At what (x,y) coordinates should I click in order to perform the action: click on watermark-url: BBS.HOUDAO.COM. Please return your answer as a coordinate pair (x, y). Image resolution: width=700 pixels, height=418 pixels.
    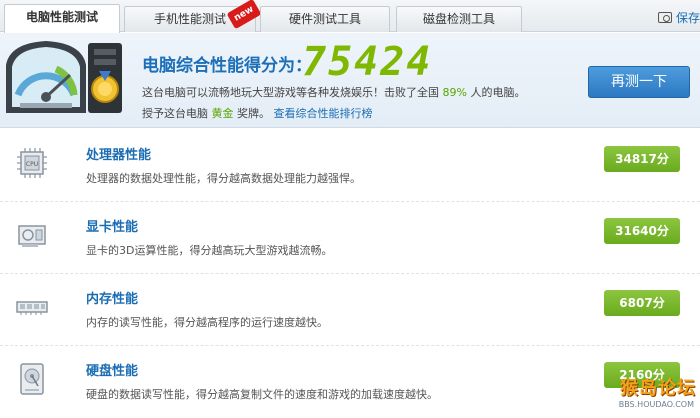
    Looking at the image, I should click on (656, 404).